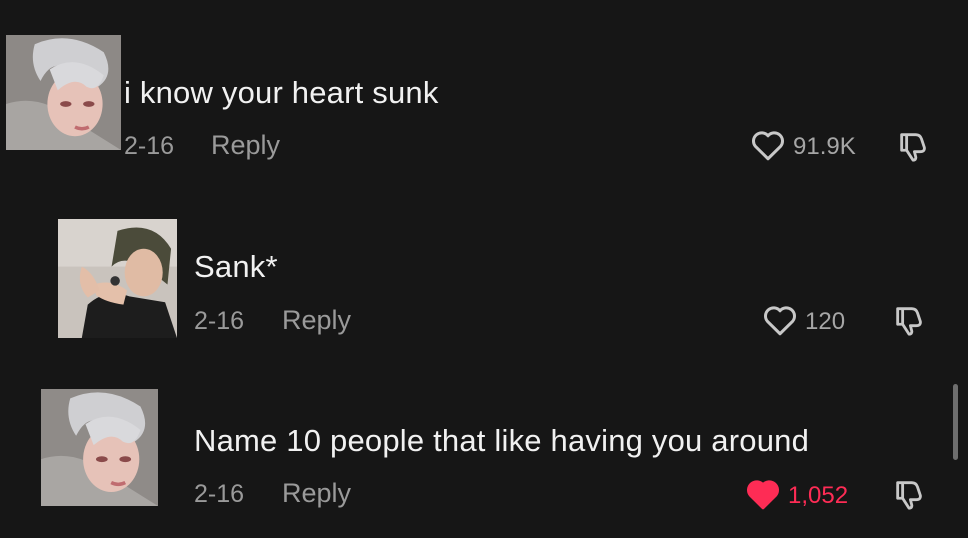 The height and width of the screenshot is (538, 968). I want to click on like-count: 120, so click(825, 321).